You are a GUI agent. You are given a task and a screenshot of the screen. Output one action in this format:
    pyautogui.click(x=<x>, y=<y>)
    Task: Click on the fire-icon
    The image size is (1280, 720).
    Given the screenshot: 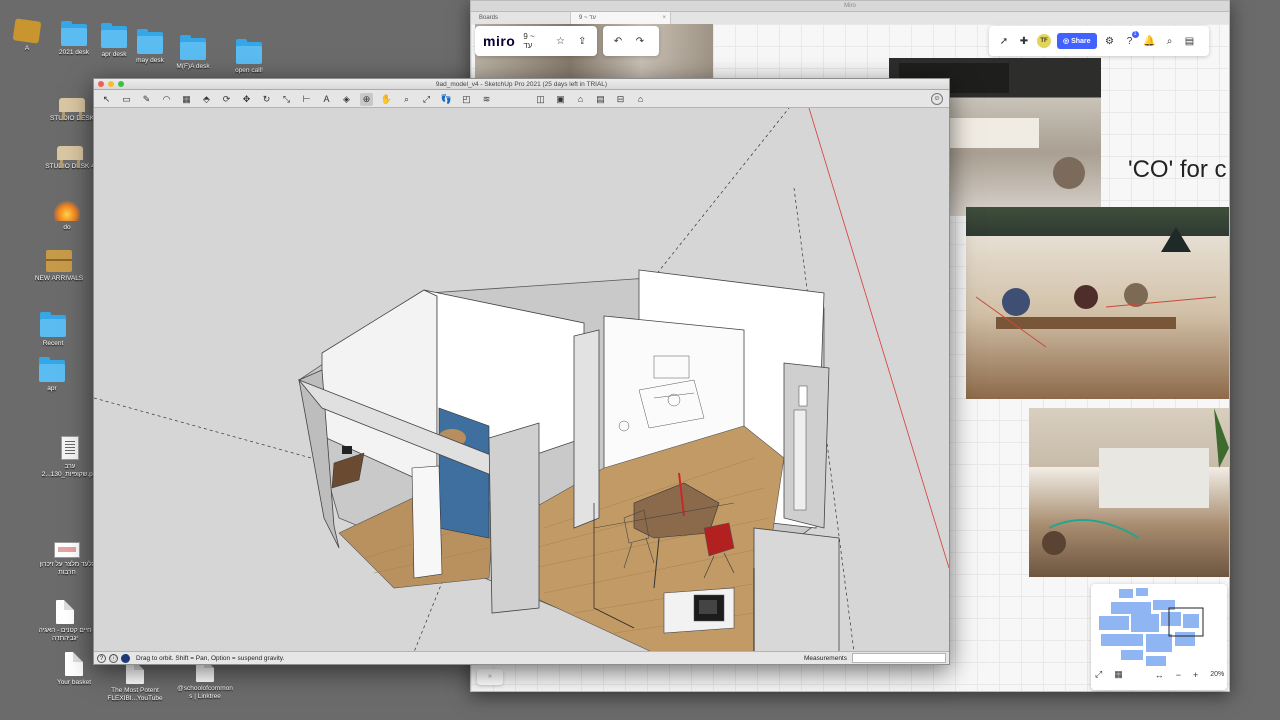 What is the action you would take?
    pyautogui.click(x=67, y=210)
    